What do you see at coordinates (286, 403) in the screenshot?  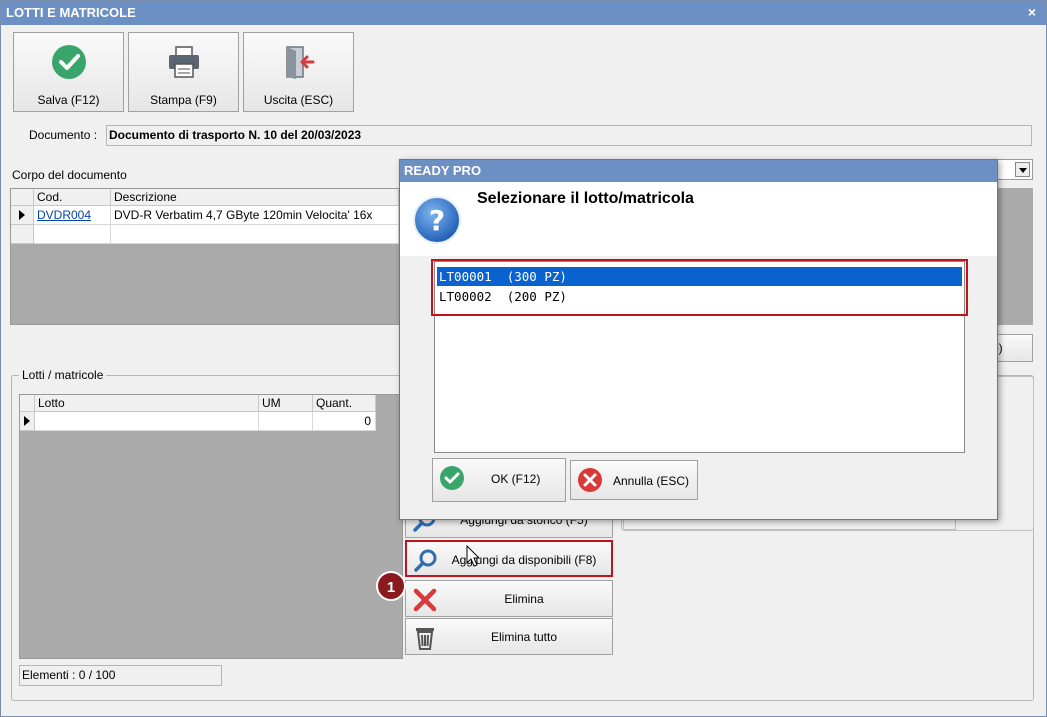 I see `column-header-um: UM` at bounding box center [286, 403].